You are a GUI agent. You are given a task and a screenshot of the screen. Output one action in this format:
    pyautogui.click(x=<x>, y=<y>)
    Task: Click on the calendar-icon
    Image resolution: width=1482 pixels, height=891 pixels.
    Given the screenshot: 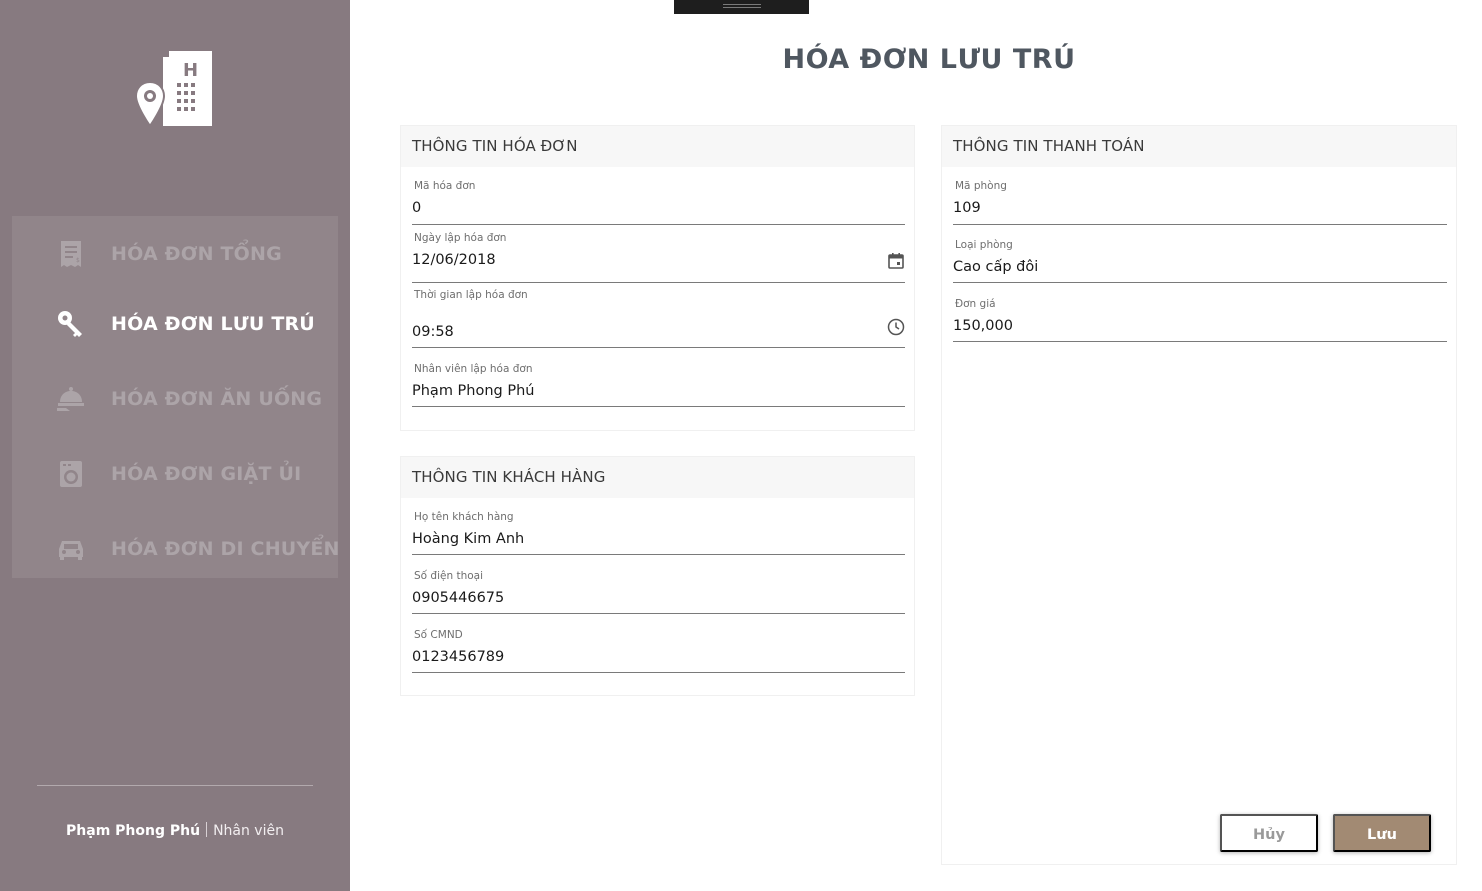 What is the action you would take?
    pyautogui.click(x=896, y=261)
    